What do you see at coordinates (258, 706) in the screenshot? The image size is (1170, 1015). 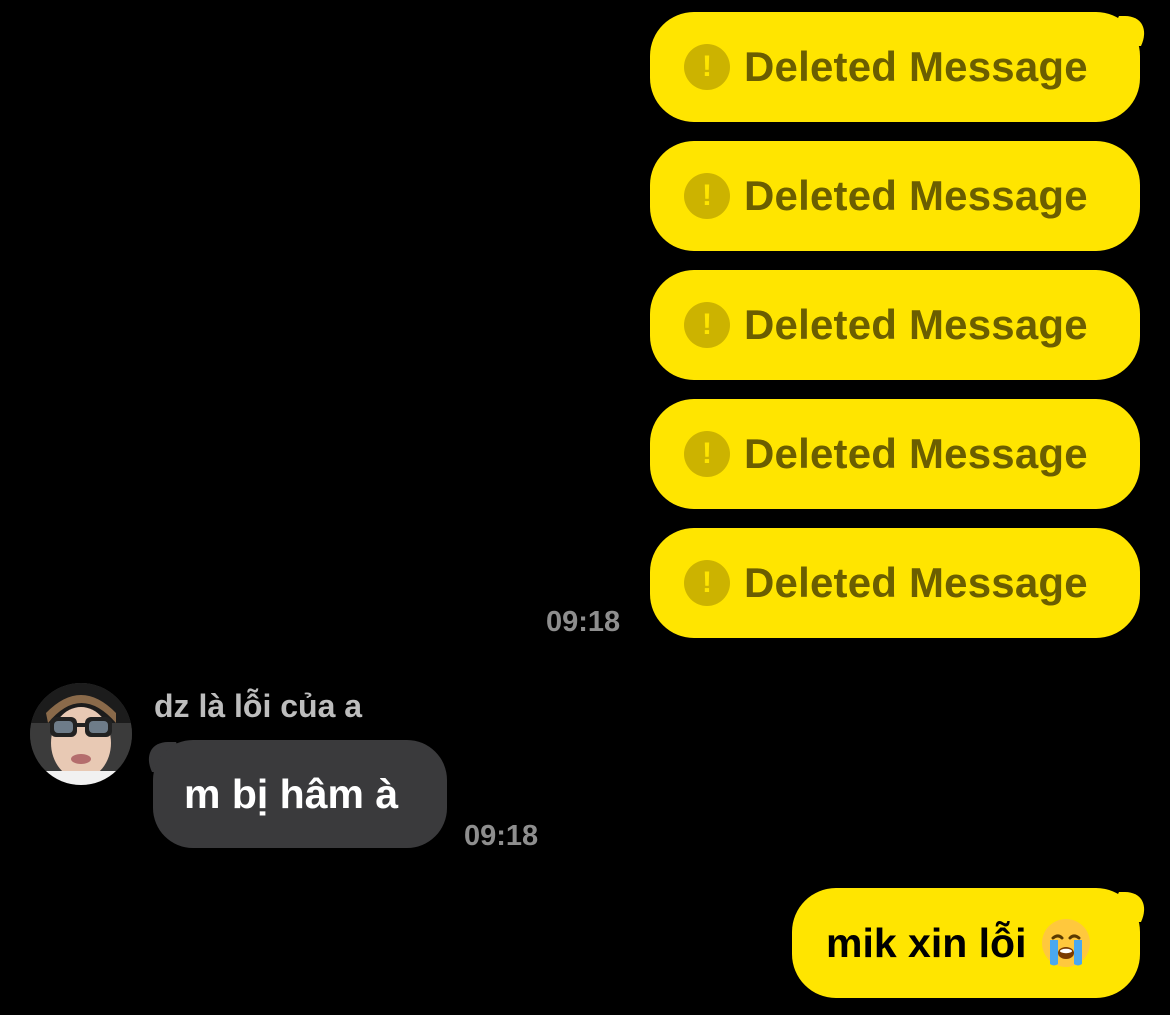 I see `sender-name: dz là lỗi của a` at bounding box center [258, 706].